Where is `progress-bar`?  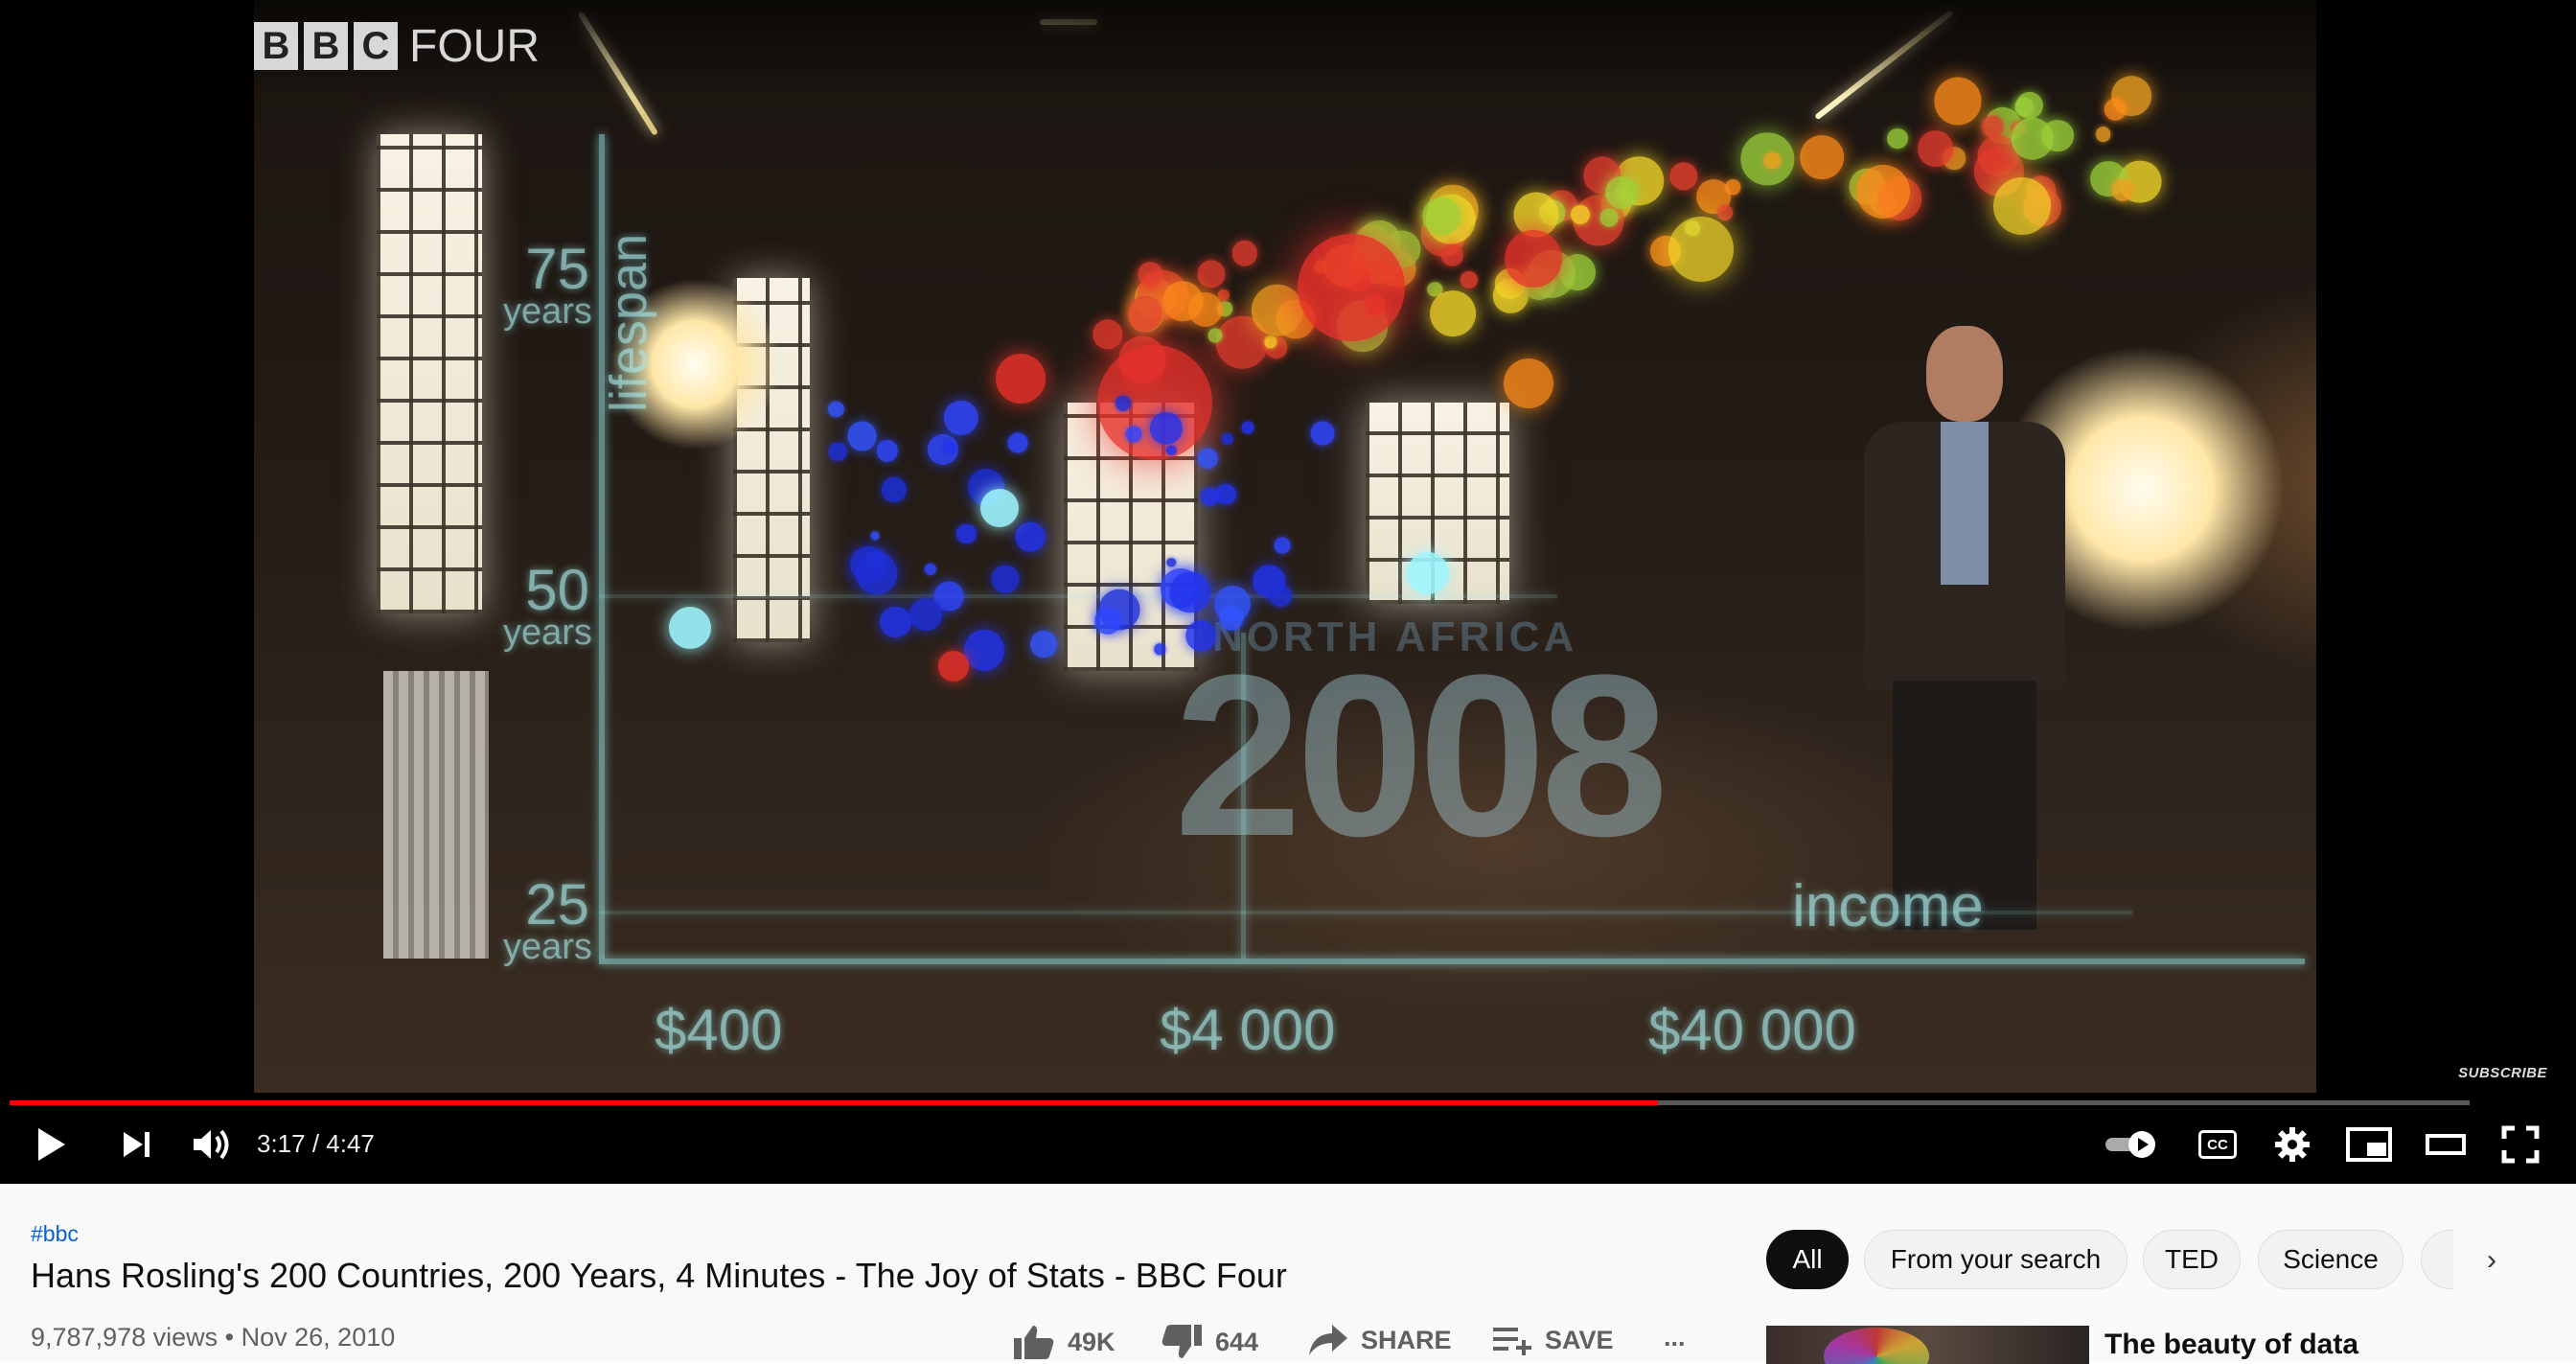 progress-bar is located at coordinates (1240, 1102).